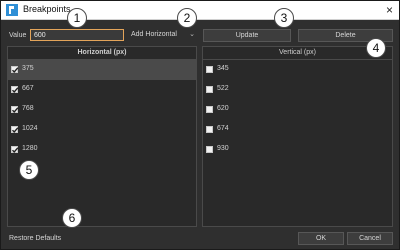 The image size is (400, 250). What do you see at coordinates (35, 238) in the screenshot?
I see `restore-defaults-button: Restore Defaults` at bounding box center [35, 238].